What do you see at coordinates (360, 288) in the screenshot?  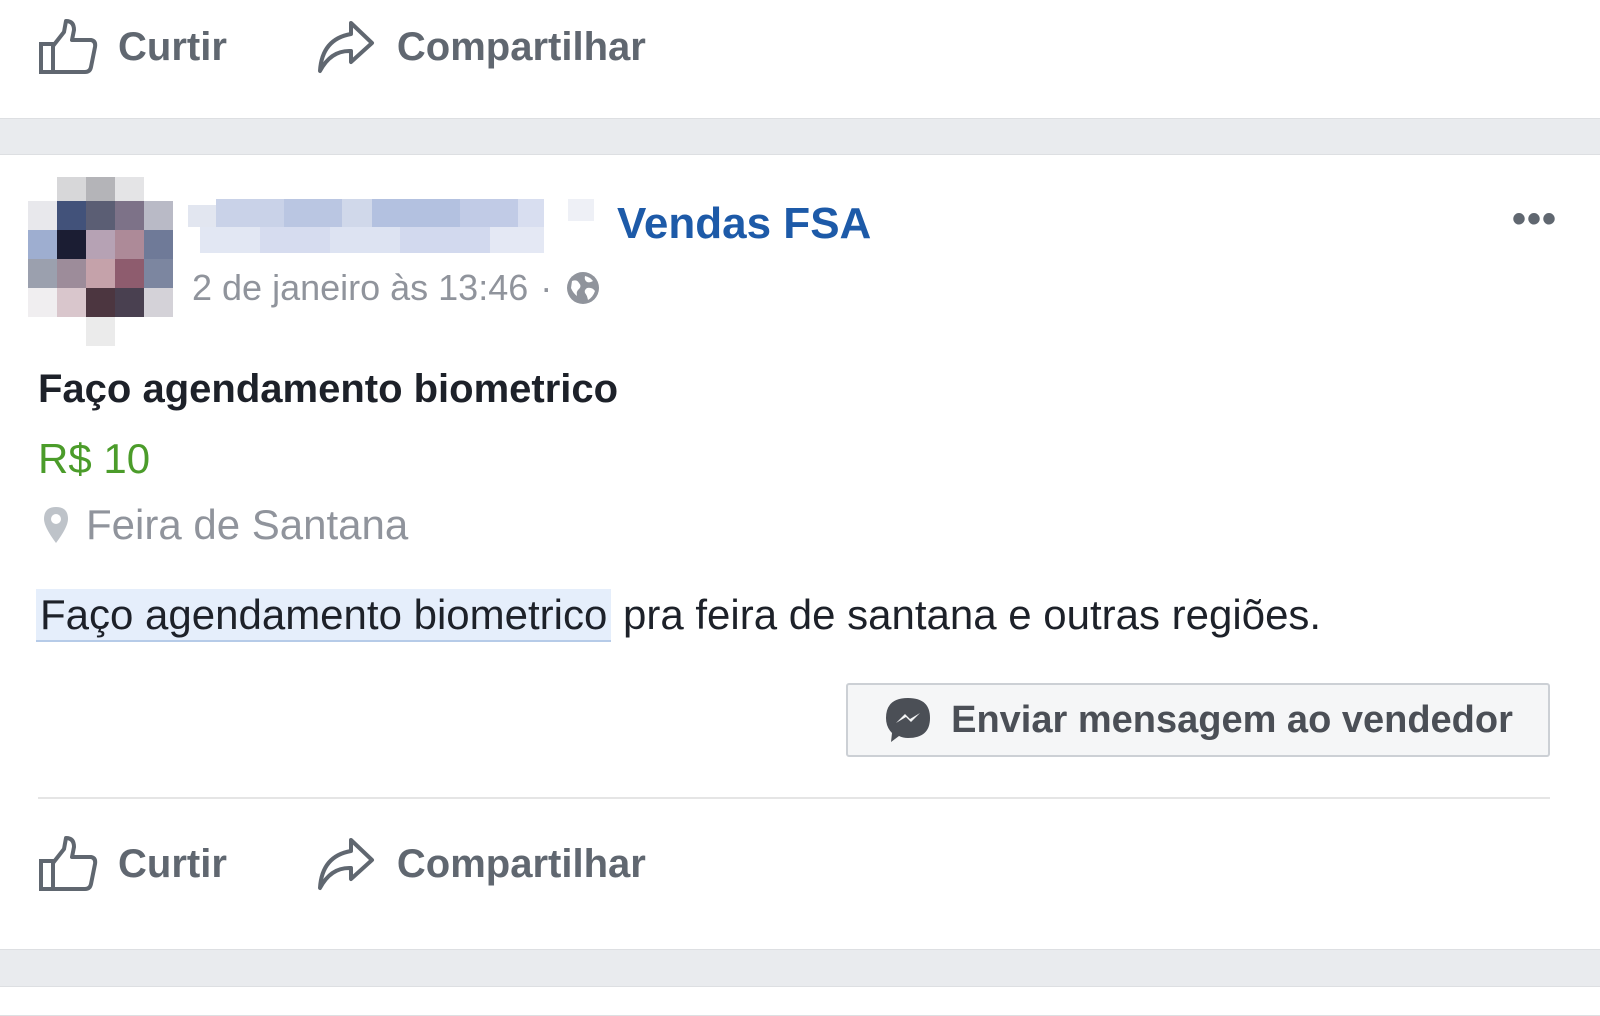 I see `post-timestamp: 2 de janeiro às 13:46` at bounding box center [360, 288].